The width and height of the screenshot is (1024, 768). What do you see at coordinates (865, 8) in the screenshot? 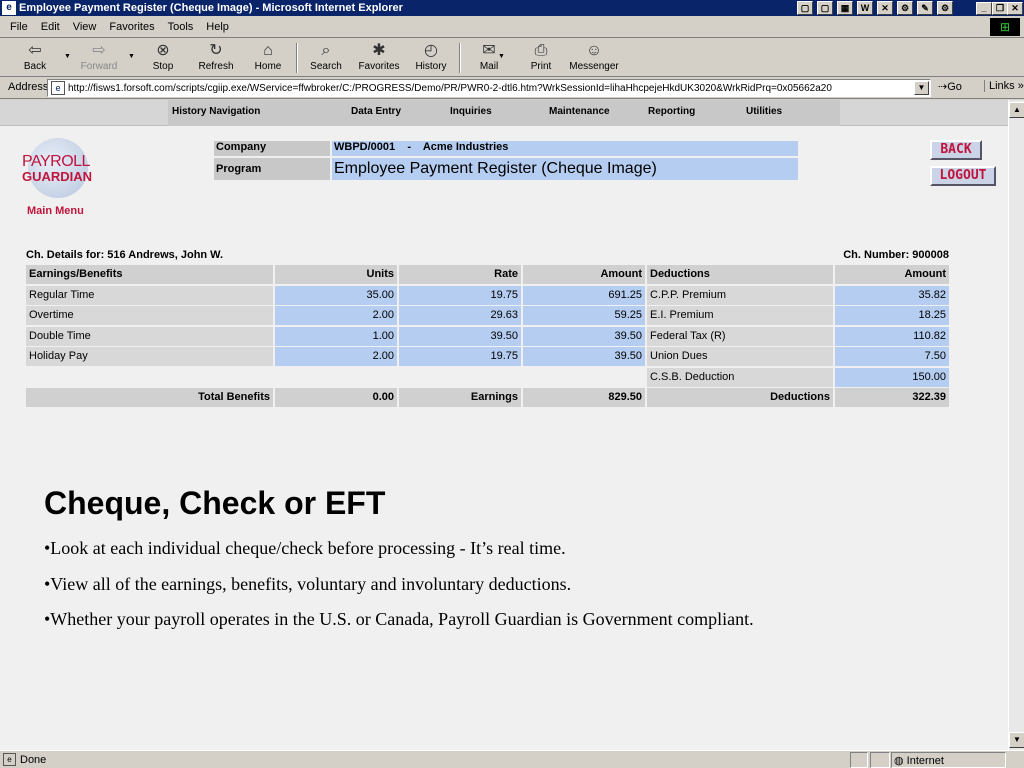
I see `tray-icon-4: W` at bounding box center [865, 8].